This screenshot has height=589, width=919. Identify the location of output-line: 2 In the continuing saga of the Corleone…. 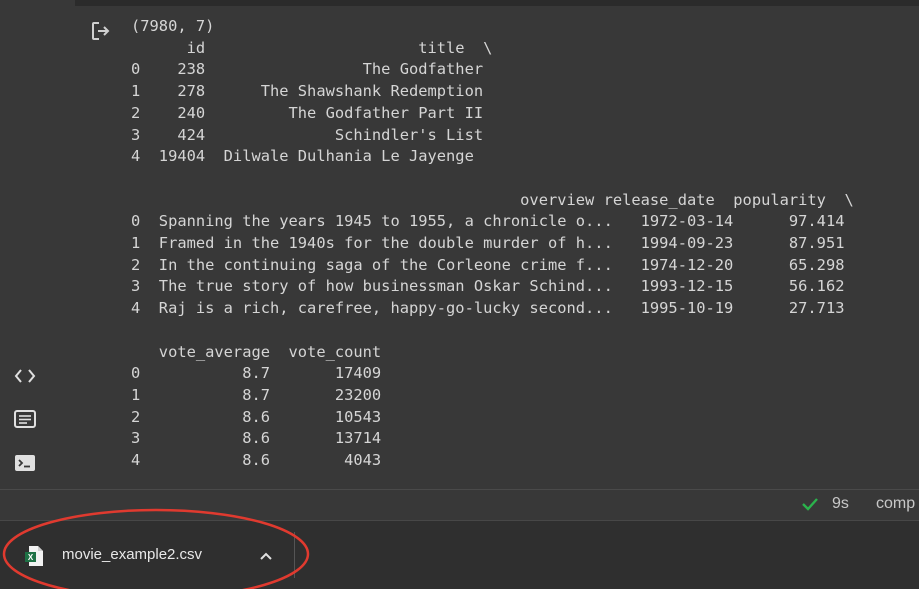
(488, 264).